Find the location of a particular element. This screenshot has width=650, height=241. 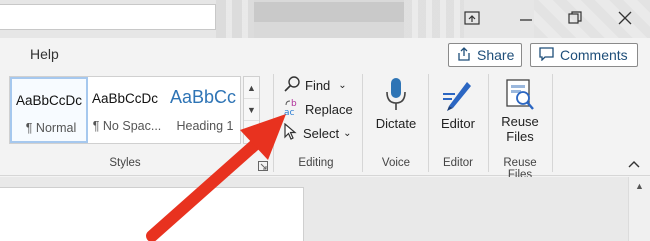

ribbon-display-options-icon is located at coordinates (472, 18).